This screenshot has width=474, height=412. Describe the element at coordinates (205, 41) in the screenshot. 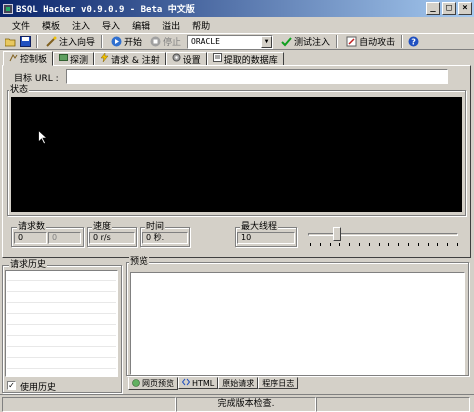

I see `database-select-value: ORACLE` at that location.